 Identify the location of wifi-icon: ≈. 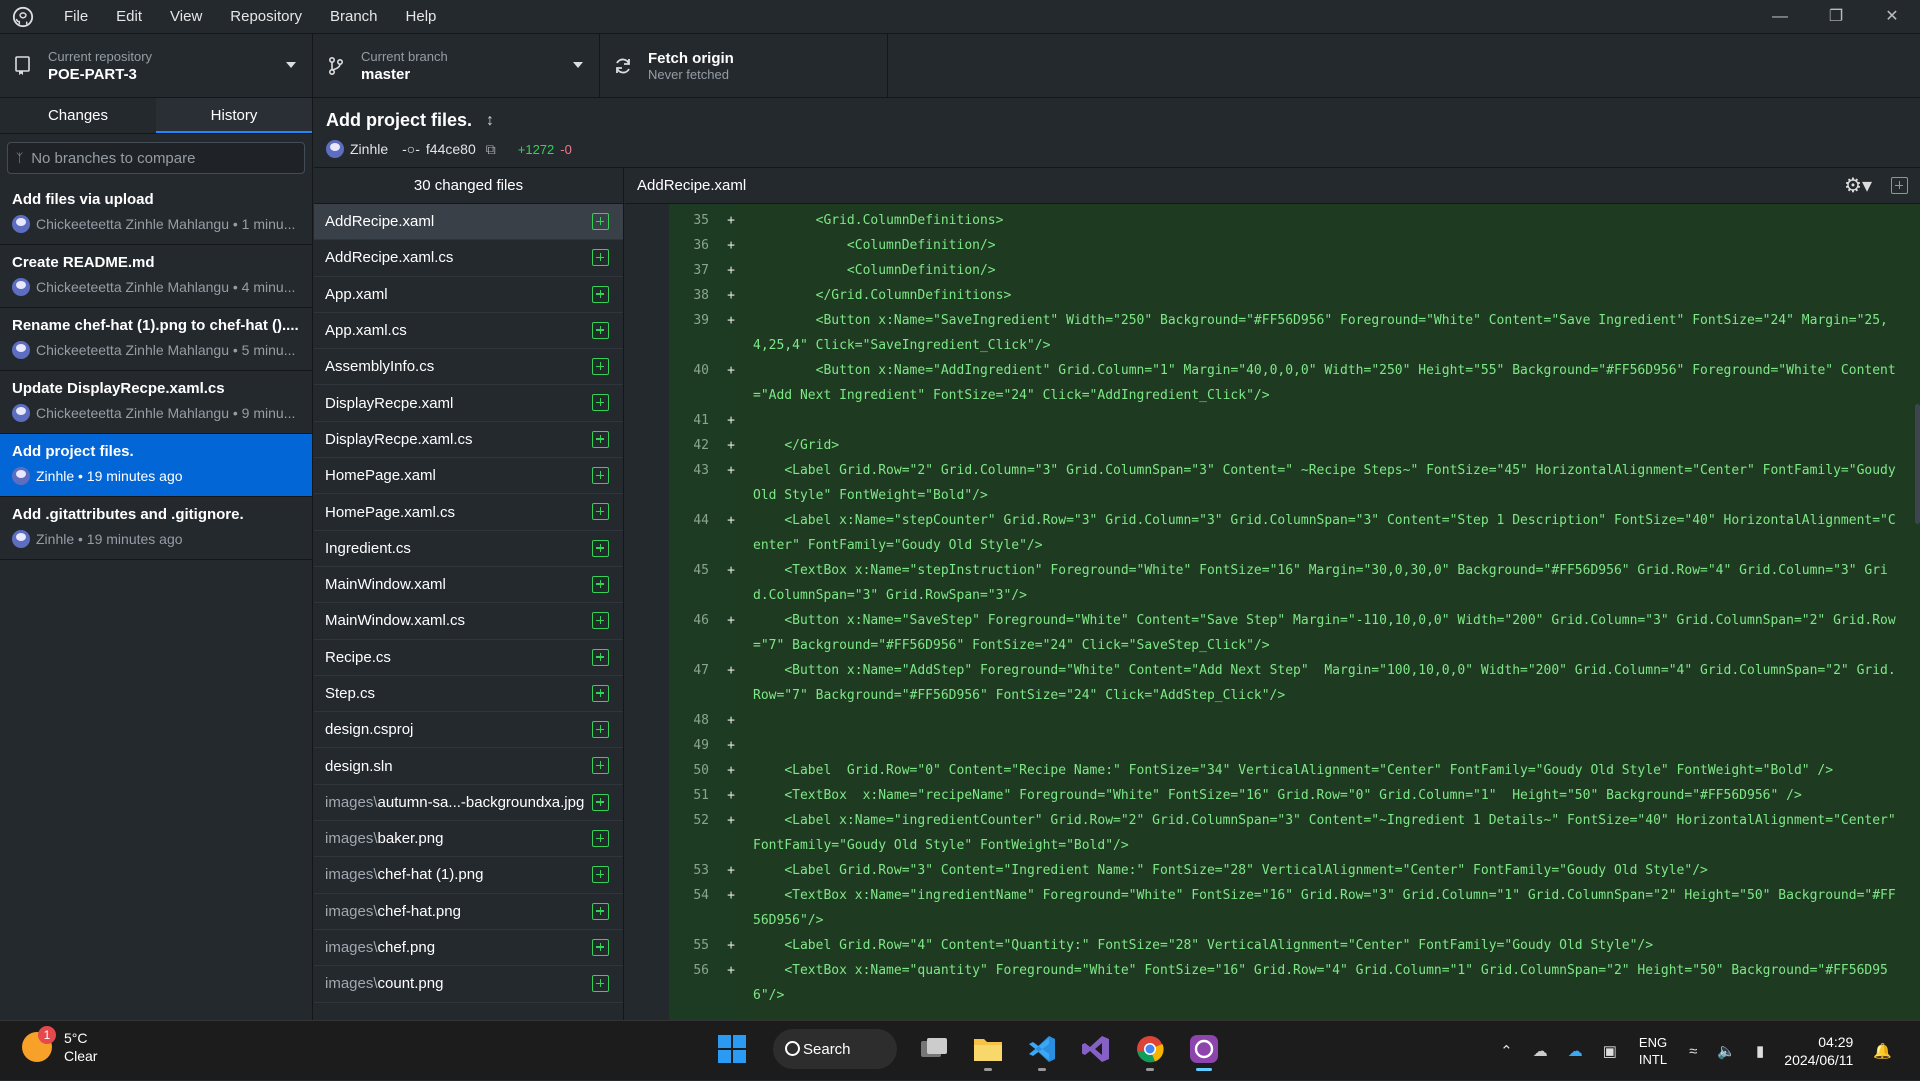
(1693, 1051).